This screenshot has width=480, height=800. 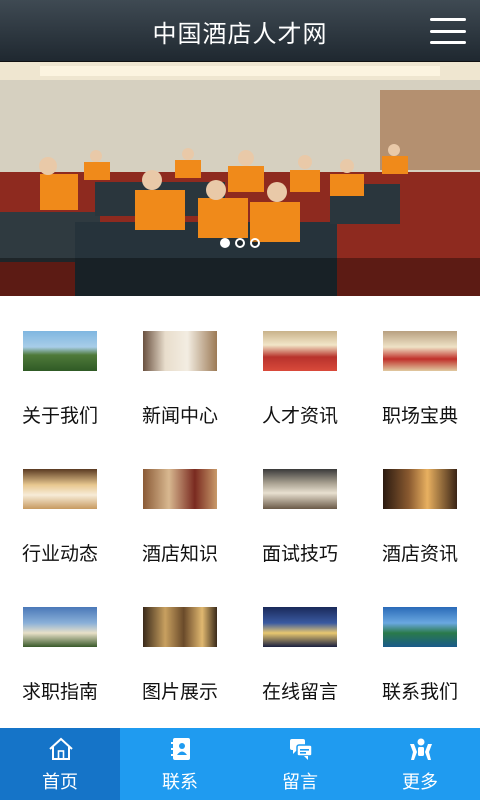 I want to click on banquet-thumbnail, so click(x=300, y=351).